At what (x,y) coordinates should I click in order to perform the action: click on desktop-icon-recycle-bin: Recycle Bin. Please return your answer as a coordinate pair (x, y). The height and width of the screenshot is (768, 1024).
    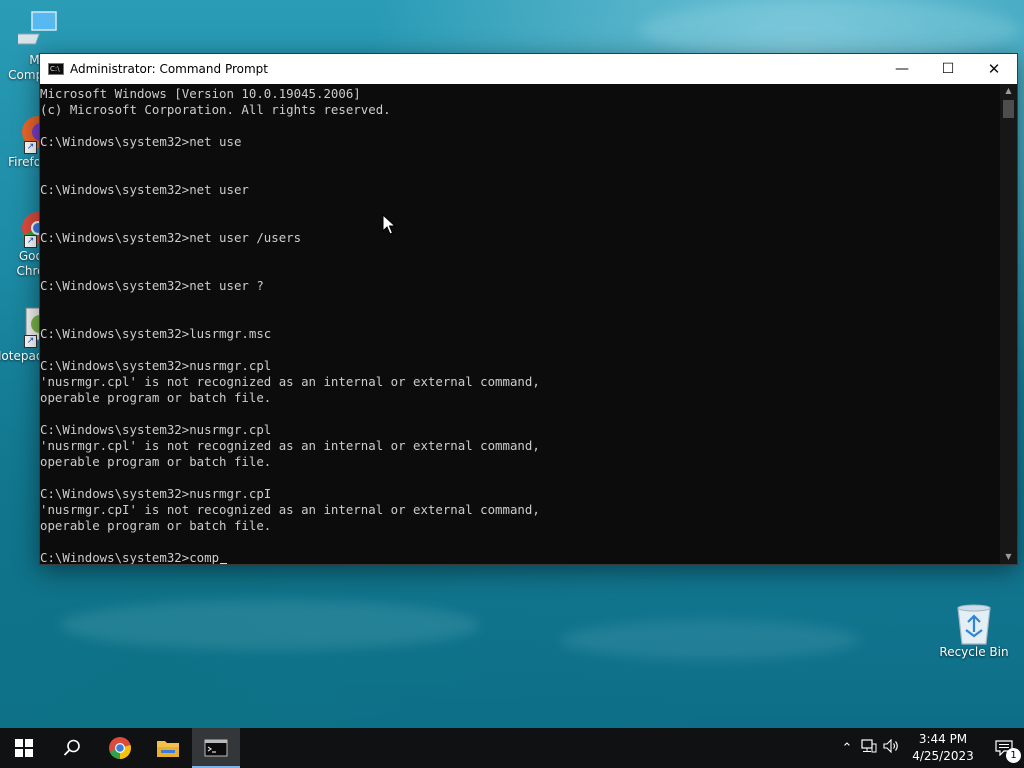
    Looking at the image, I should click on (974, 631).